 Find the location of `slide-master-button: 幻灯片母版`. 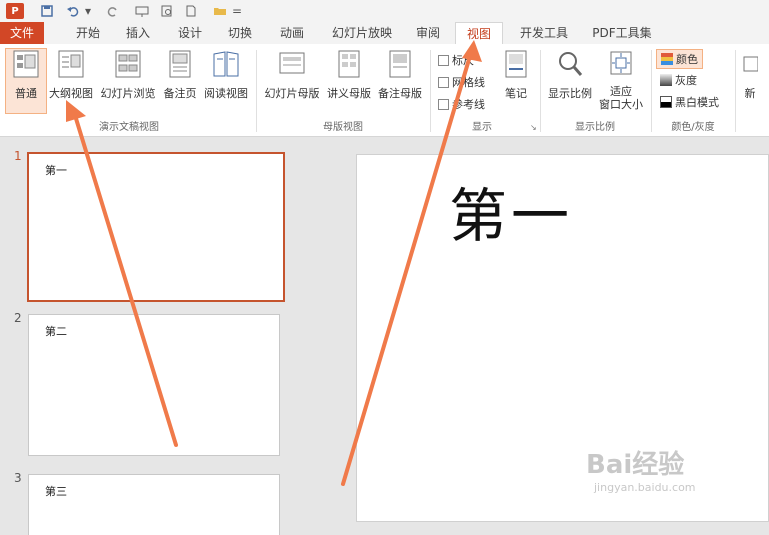

slide-master-button: 幻灯片母版 is located at coordinates (292, 80).